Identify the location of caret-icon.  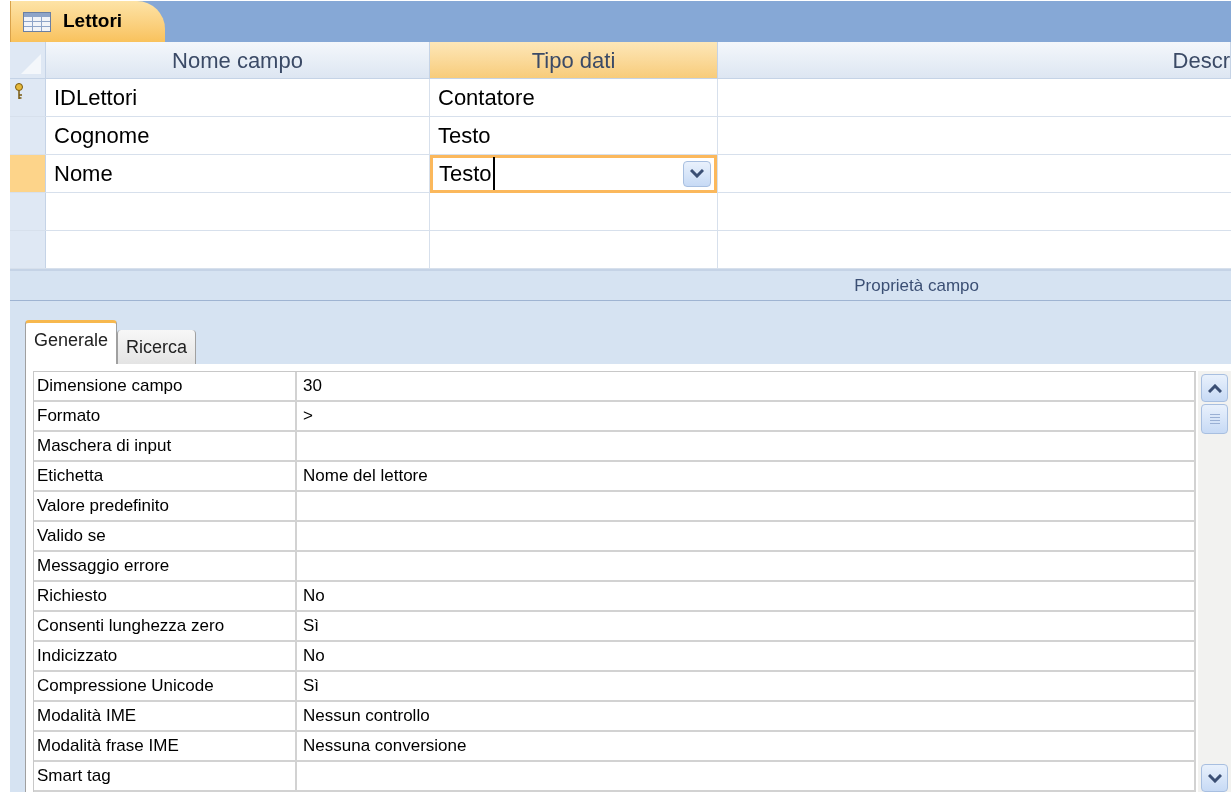
(697, 173).